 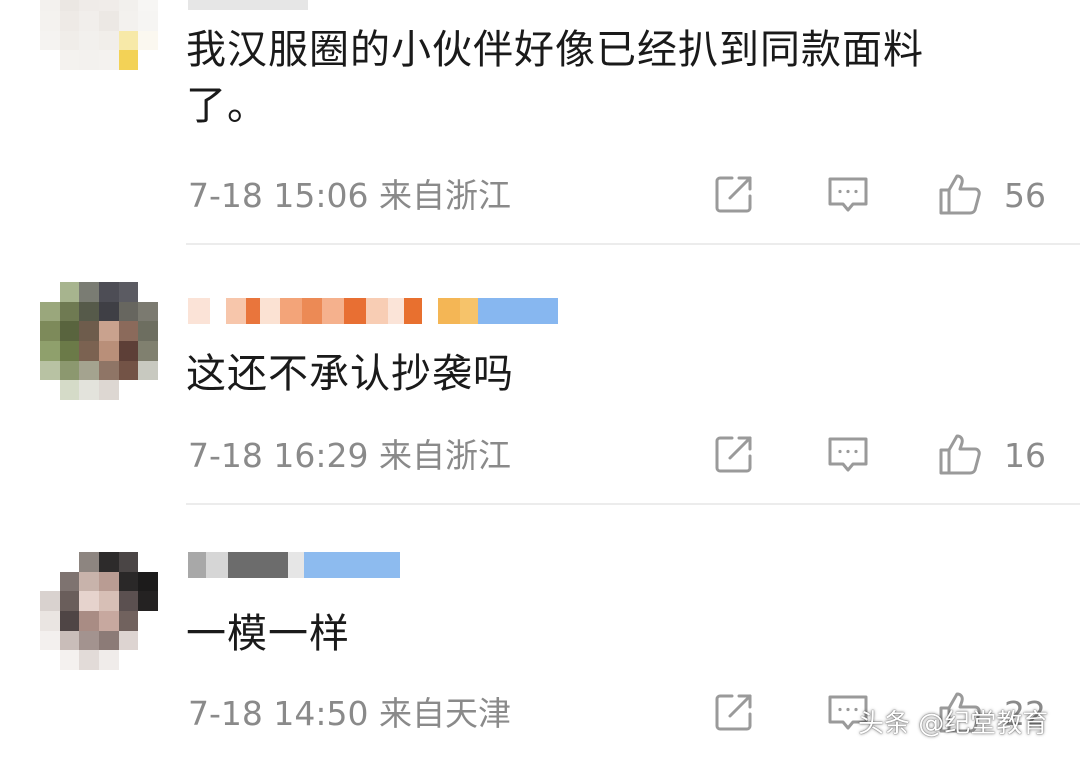 I want to click on comment-actions: 56, so click(x=540, y=196).